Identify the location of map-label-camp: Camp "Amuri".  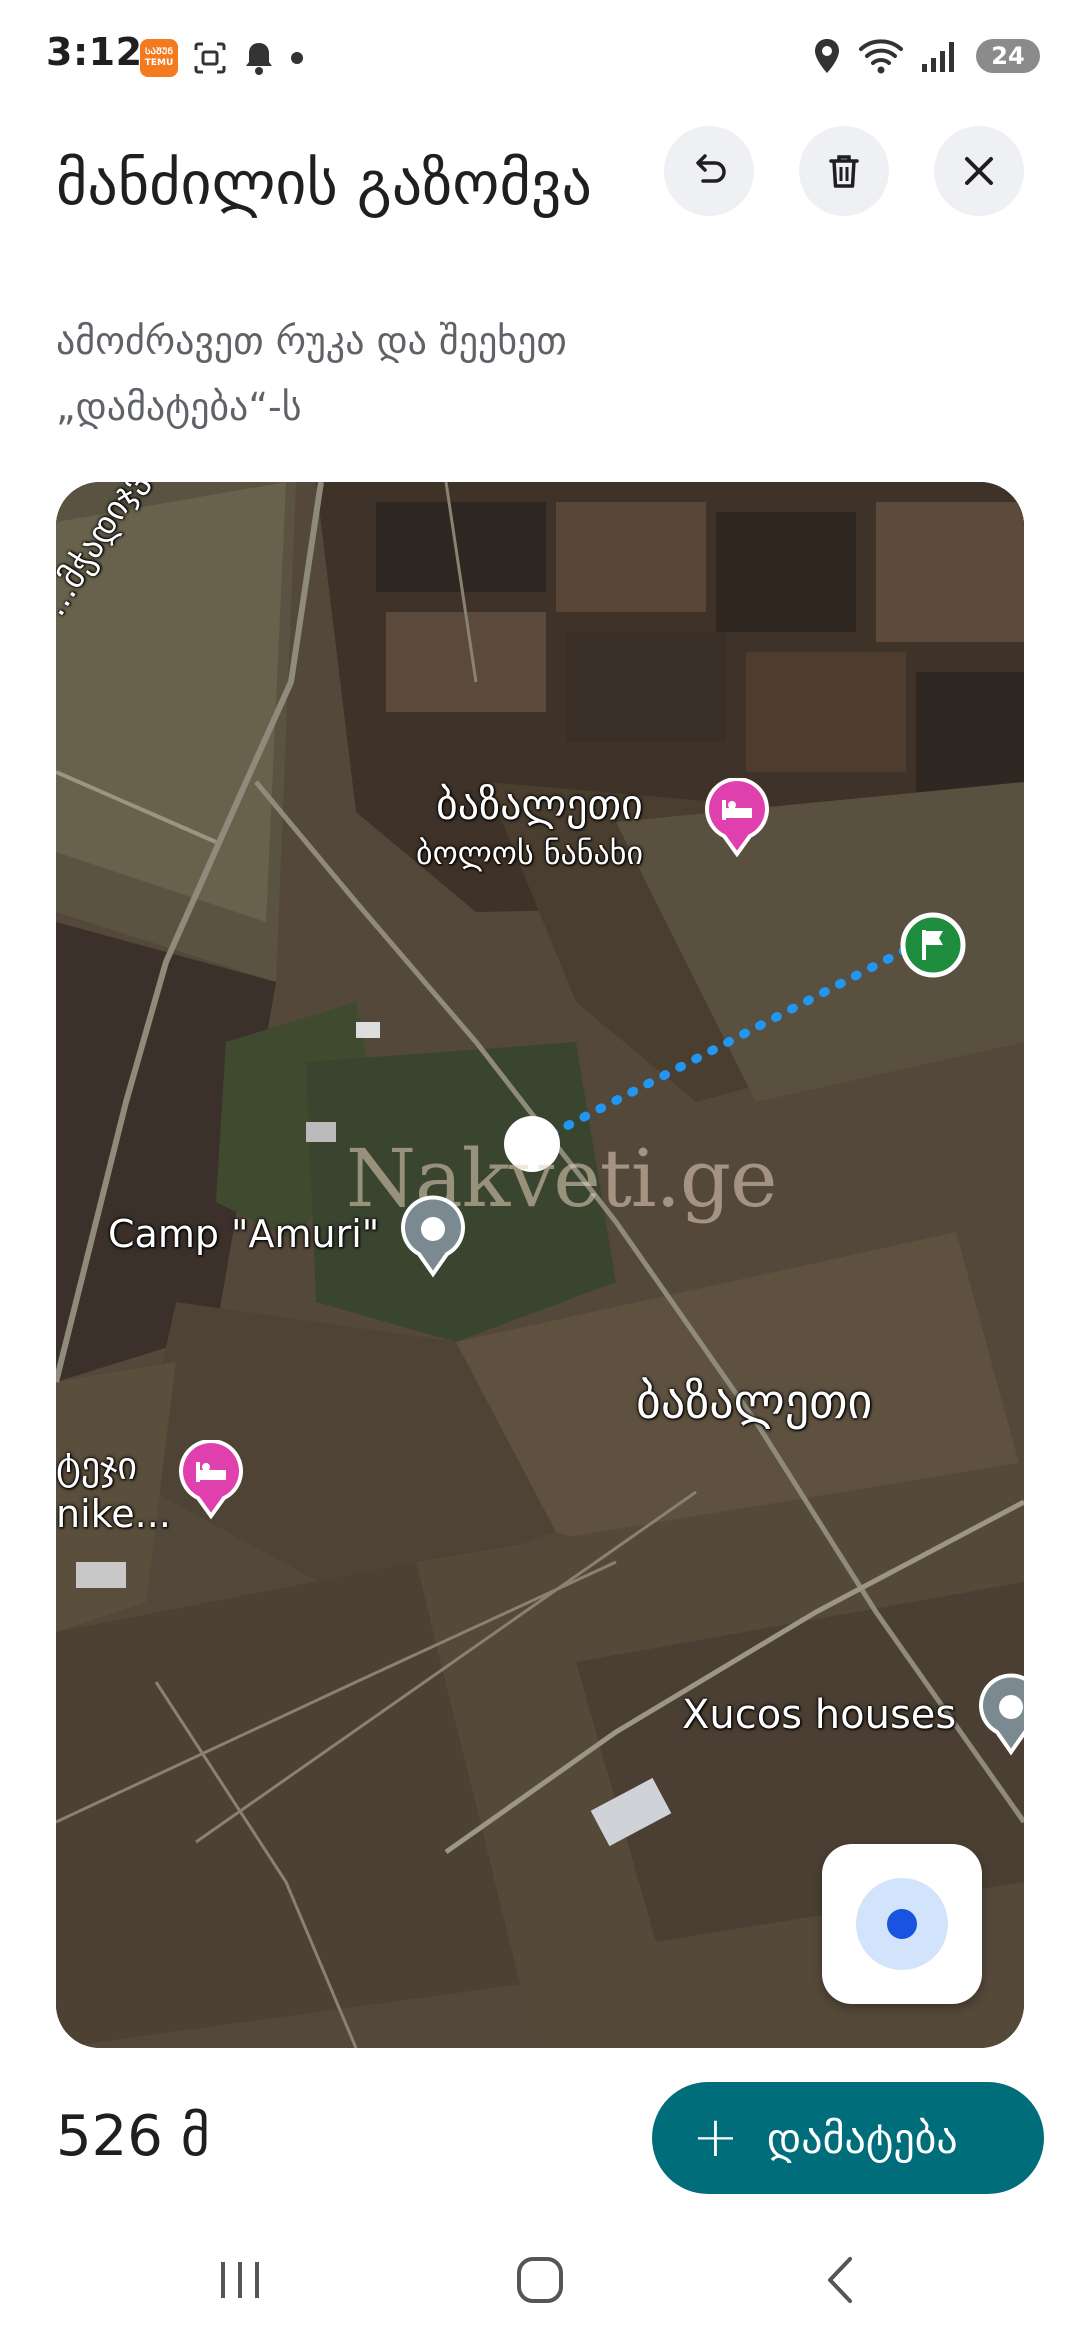
(244, 1234).